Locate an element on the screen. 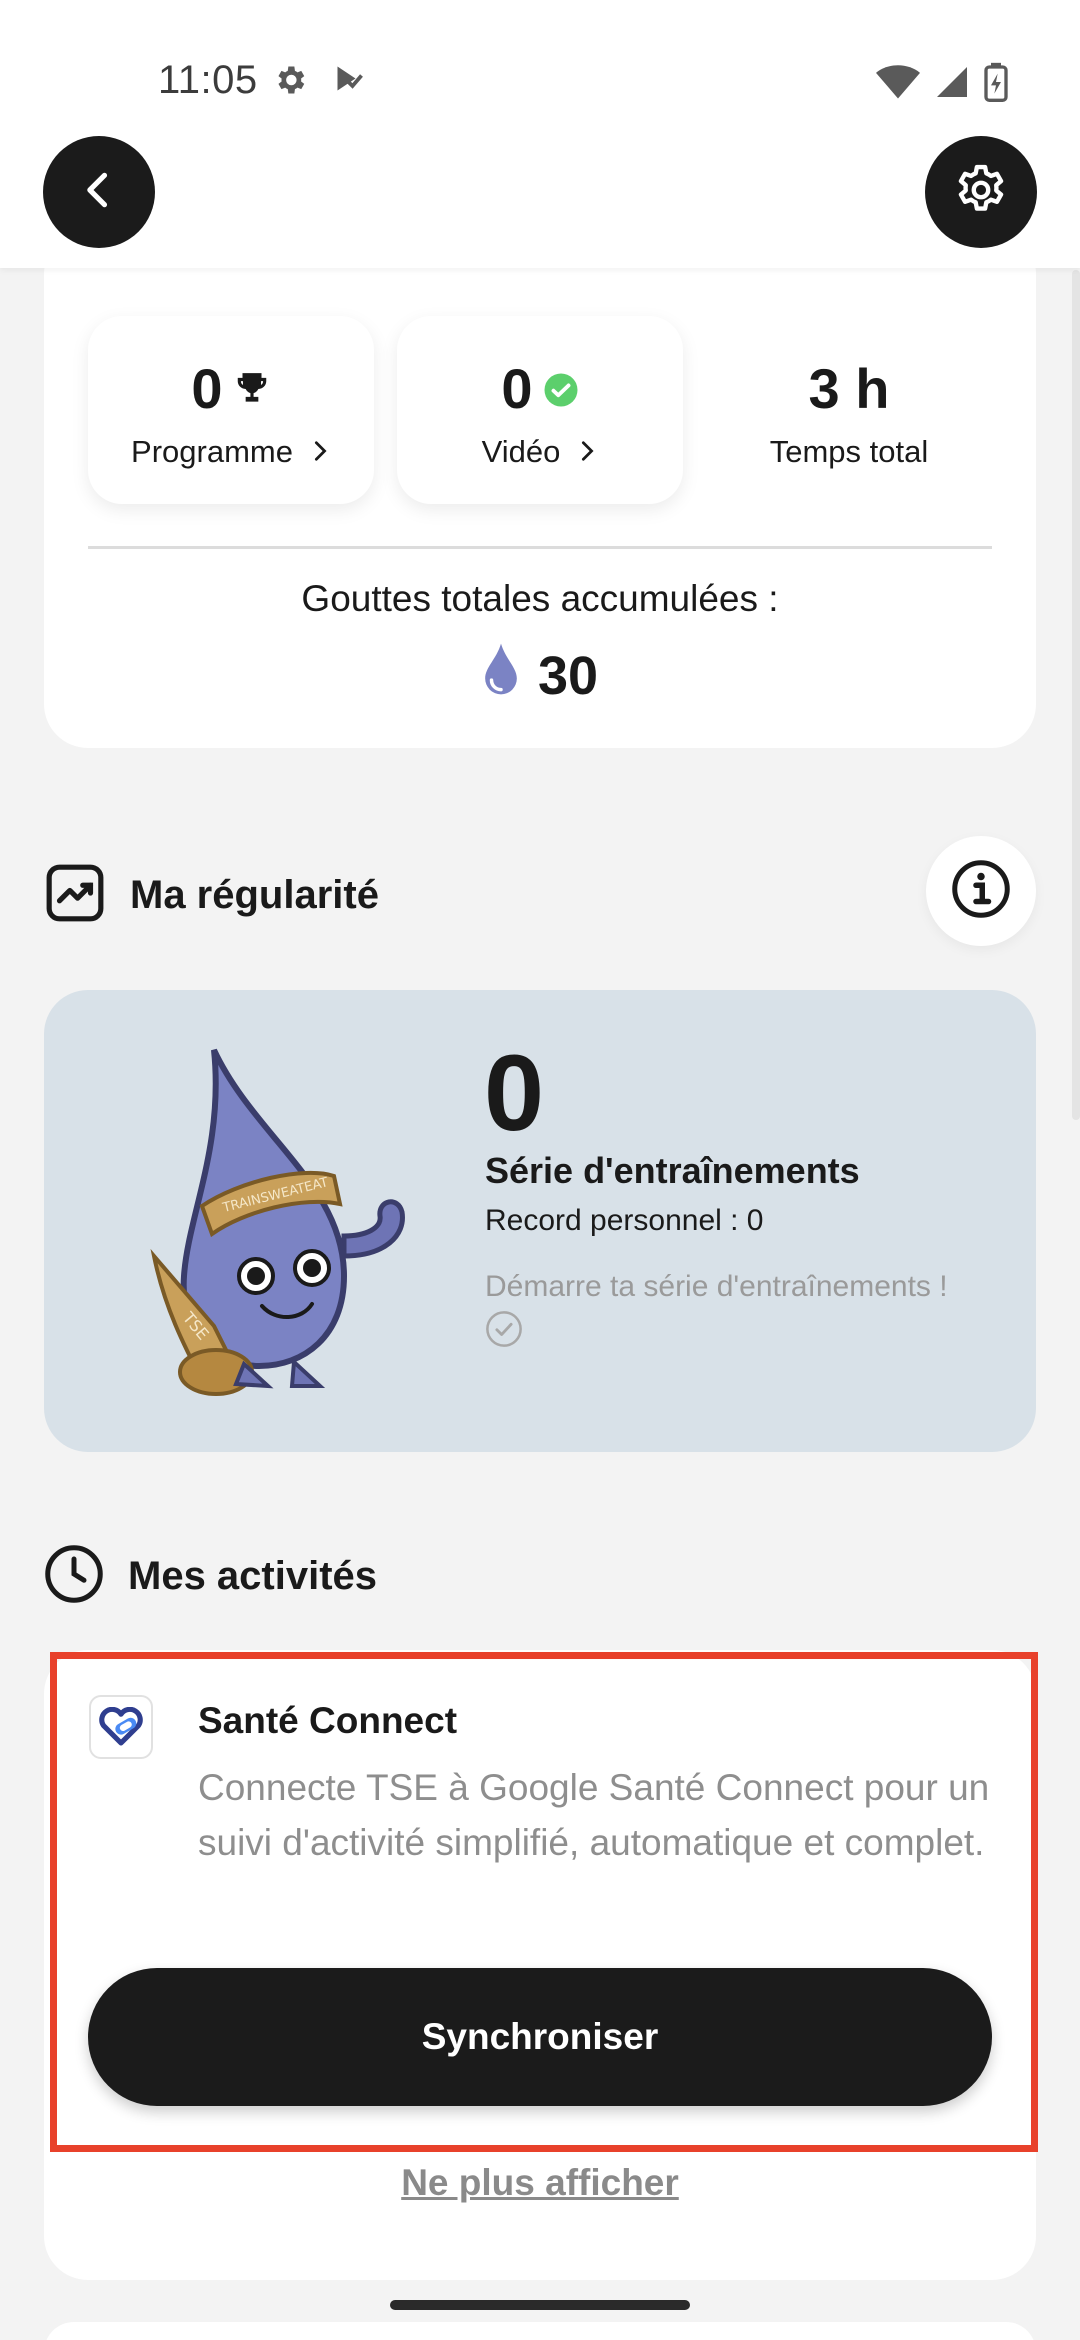 This screenshot has width=1080, height=2340. signal-icon is located at coordinates (952, 84).